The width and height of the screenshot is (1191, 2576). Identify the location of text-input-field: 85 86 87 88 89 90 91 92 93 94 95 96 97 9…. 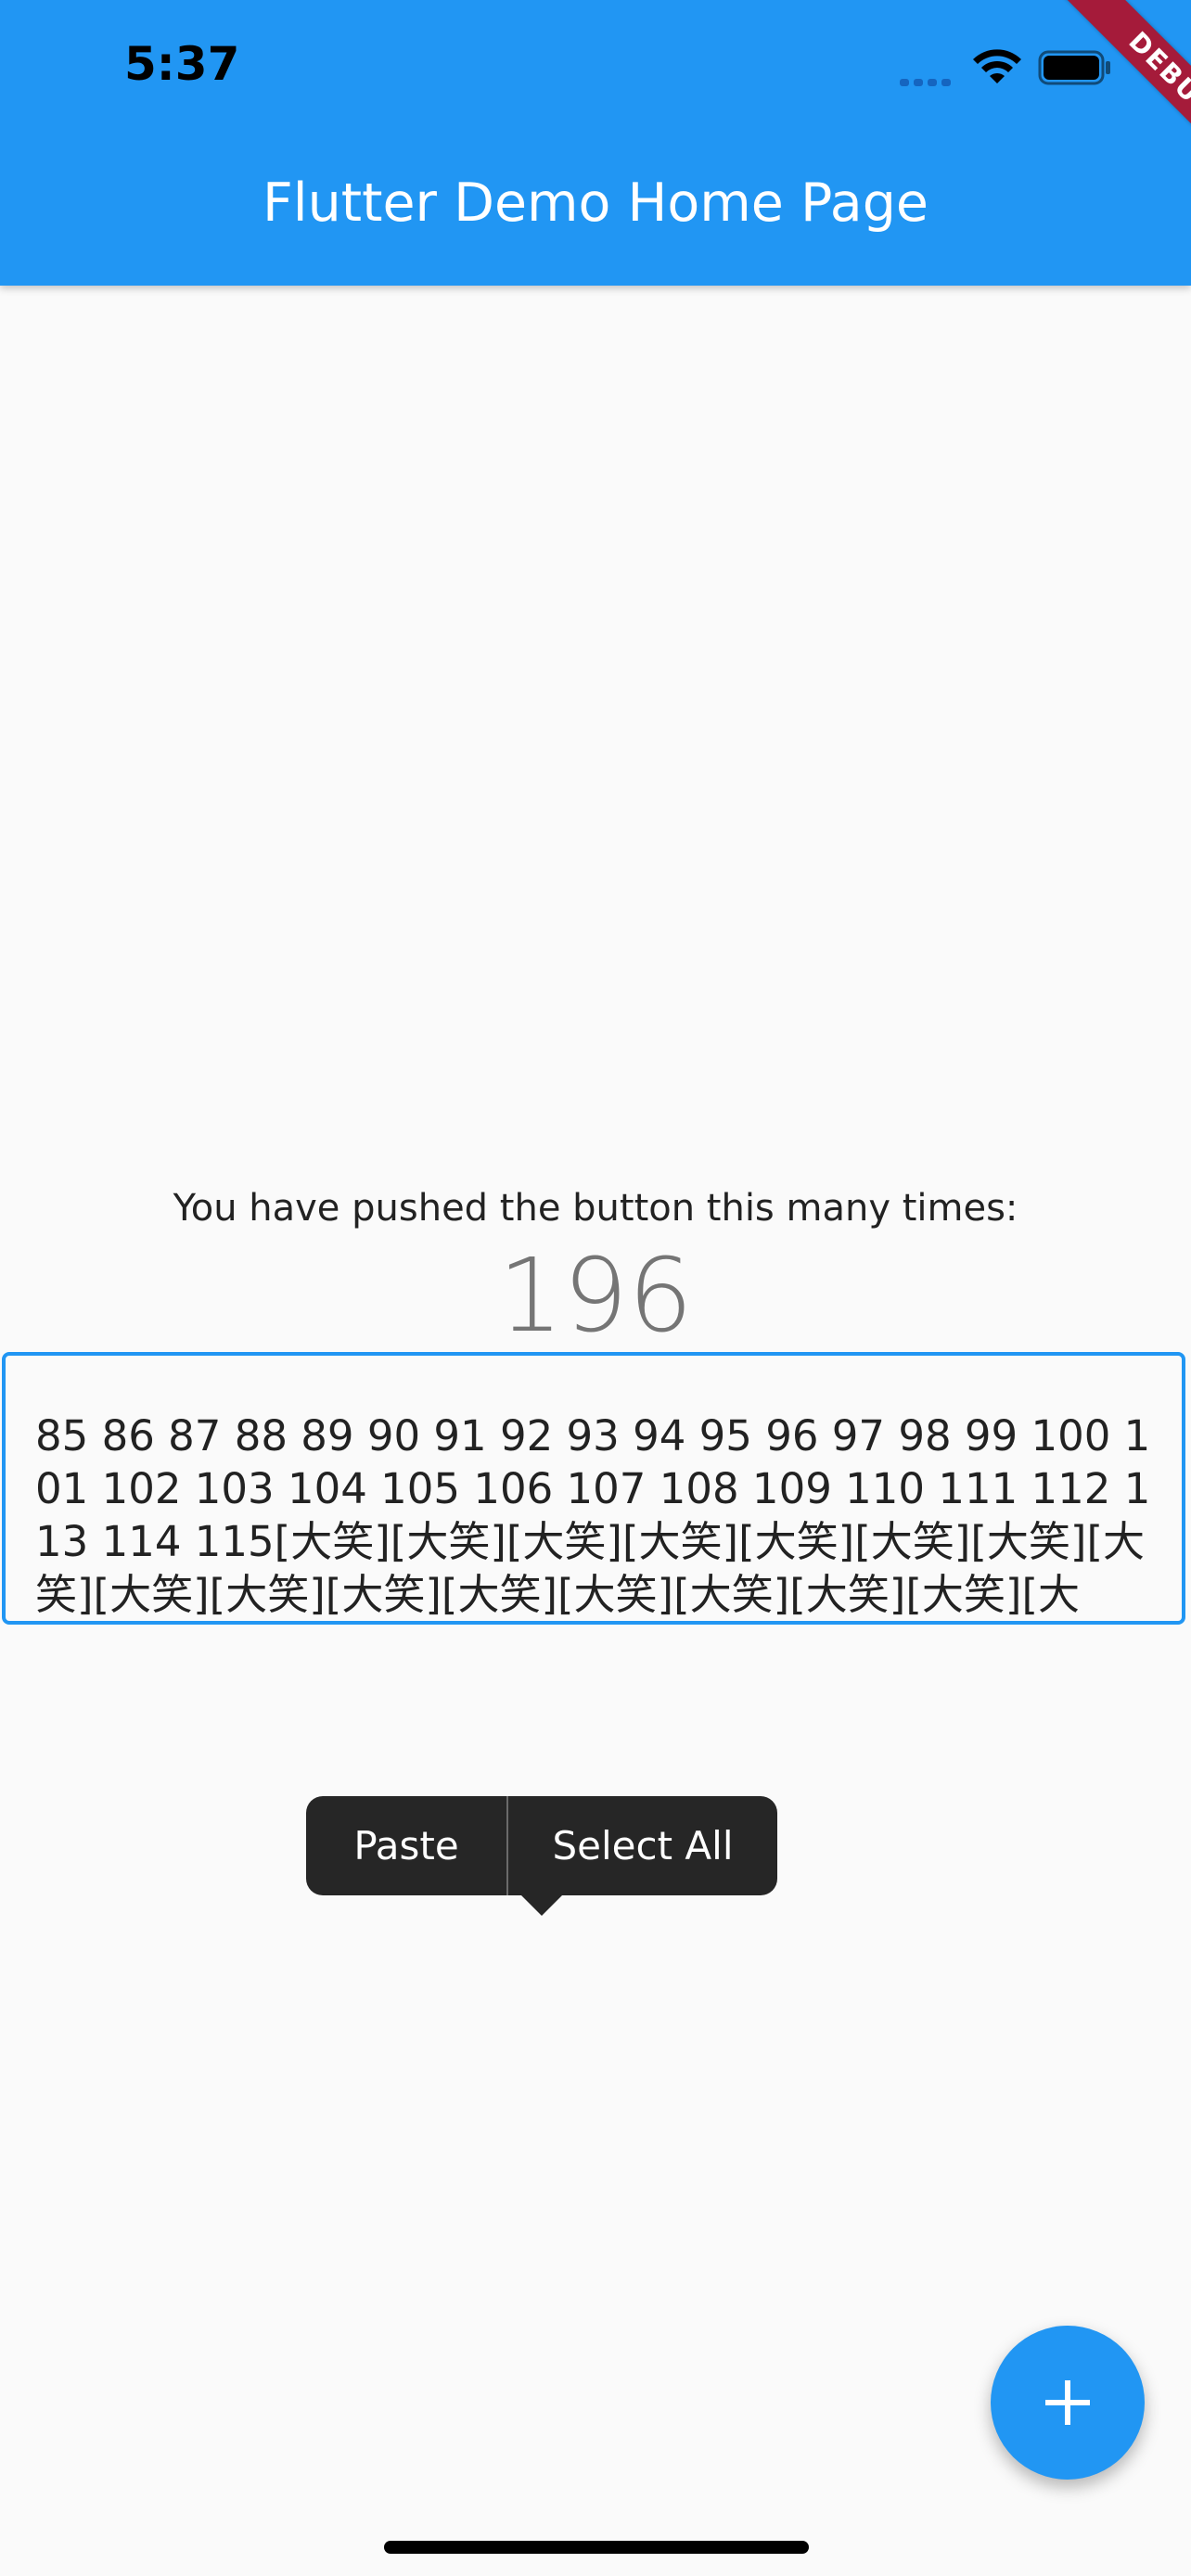
(593, 1488).